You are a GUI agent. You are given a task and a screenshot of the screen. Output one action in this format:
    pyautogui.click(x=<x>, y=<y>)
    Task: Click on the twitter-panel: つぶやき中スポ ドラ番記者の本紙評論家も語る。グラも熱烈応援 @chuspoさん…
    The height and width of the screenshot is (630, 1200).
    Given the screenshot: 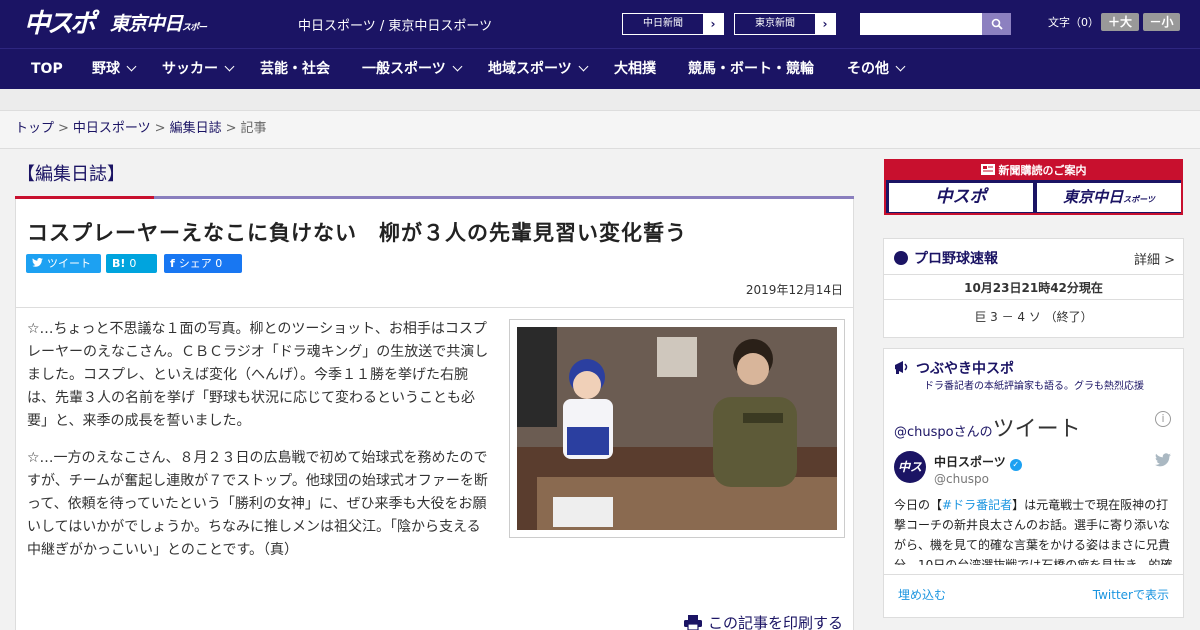 What is the action you would take?
    pyautogui.click(x=1033, y=483)
    